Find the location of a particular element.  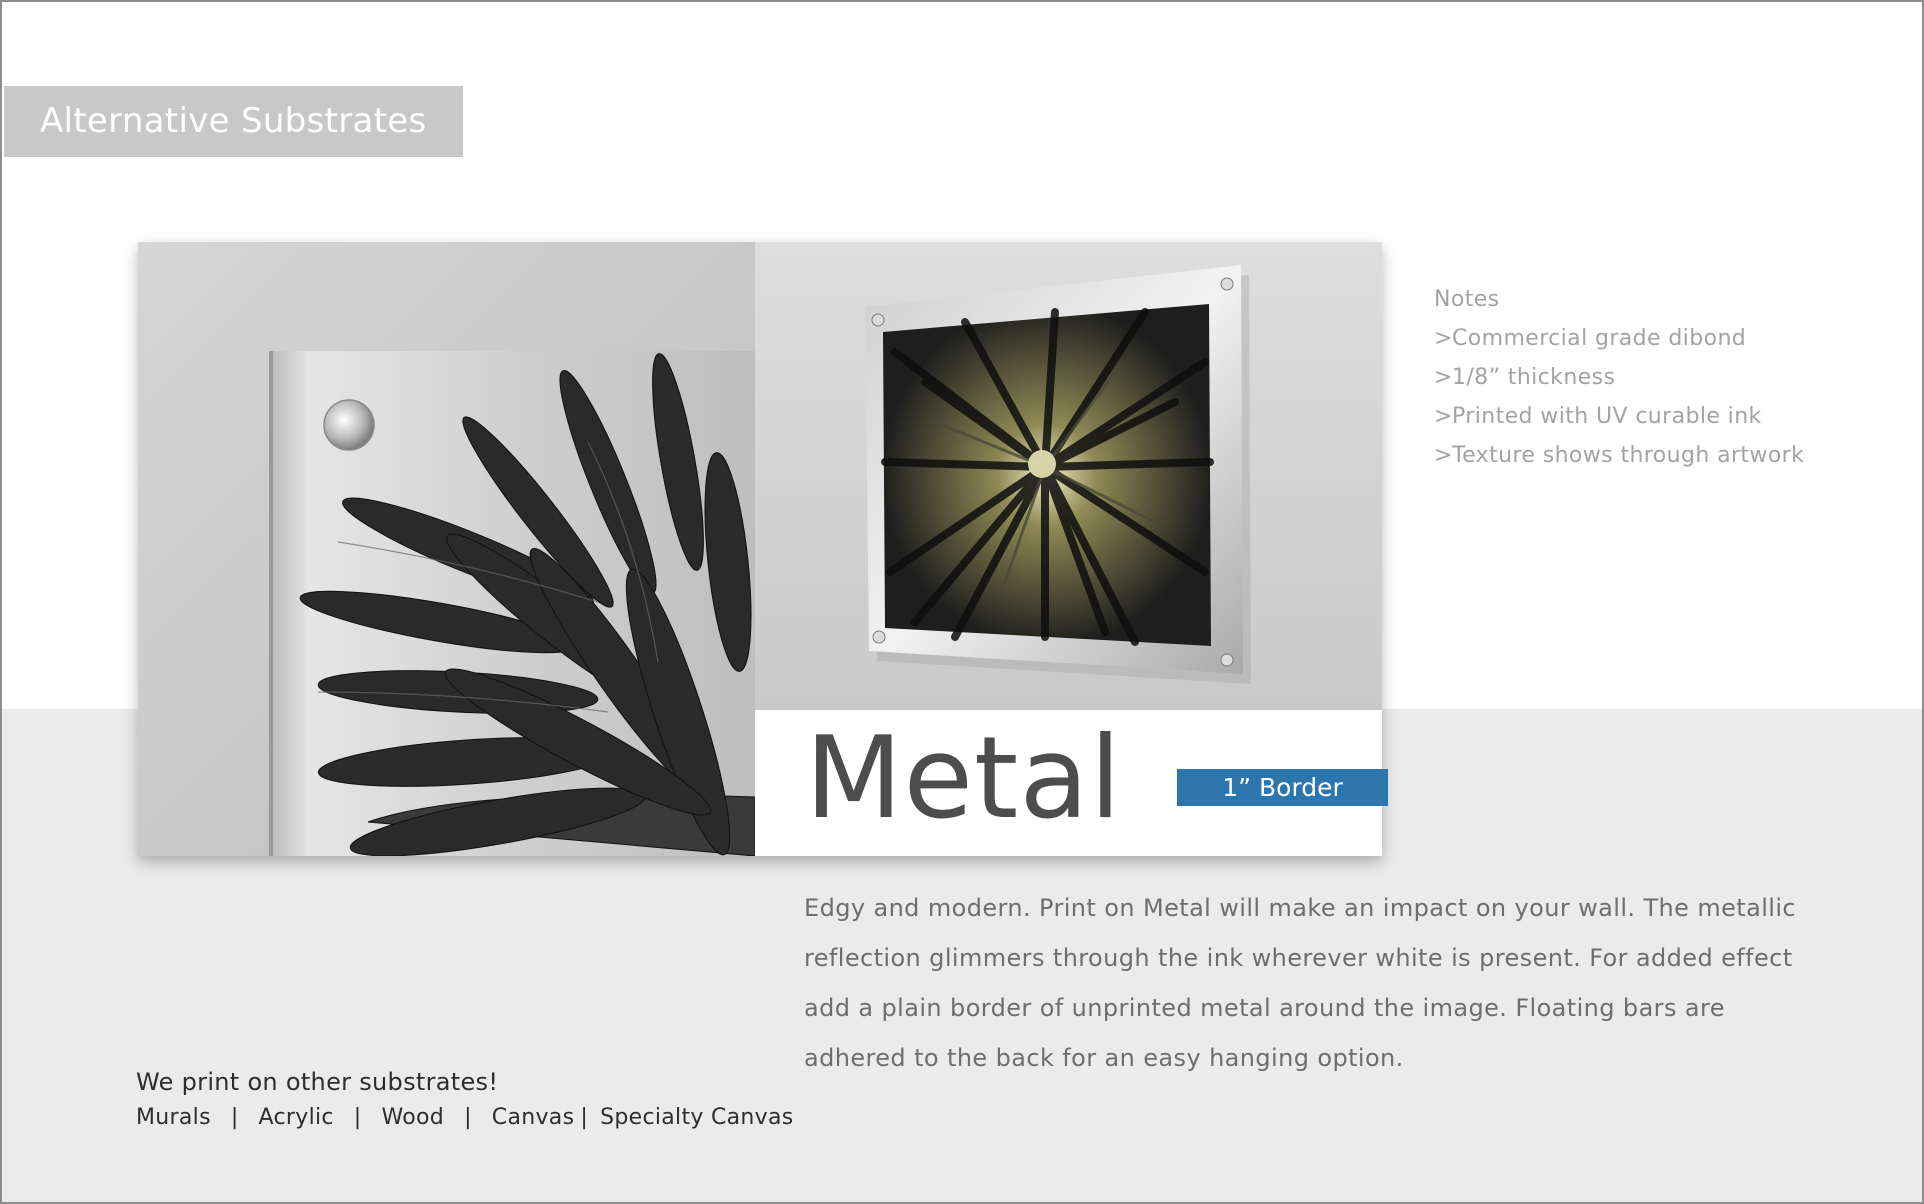

notes-item: >Printed with UV curable ink is located at coordinates (1619, 417).